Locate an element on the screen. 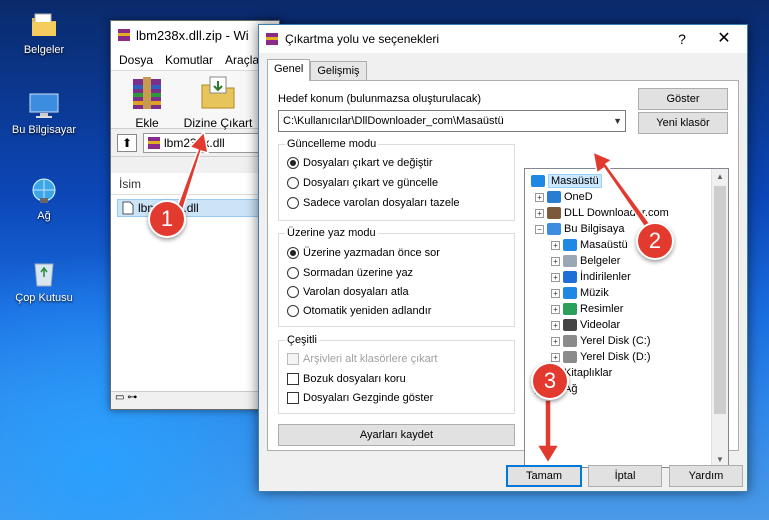 This screenshot has height=520, width=769. callout-badge-2: 2 is located at coordinates (655, 241).